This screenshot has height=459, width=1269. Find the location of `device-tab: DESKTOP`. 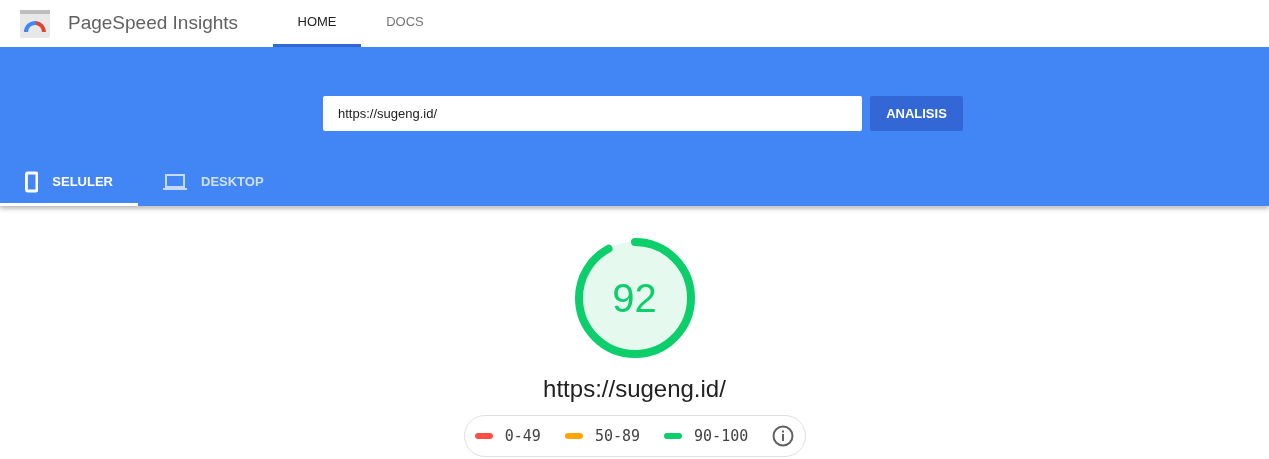

device-tab: DESKTOP is located at coordinates (213, 183).